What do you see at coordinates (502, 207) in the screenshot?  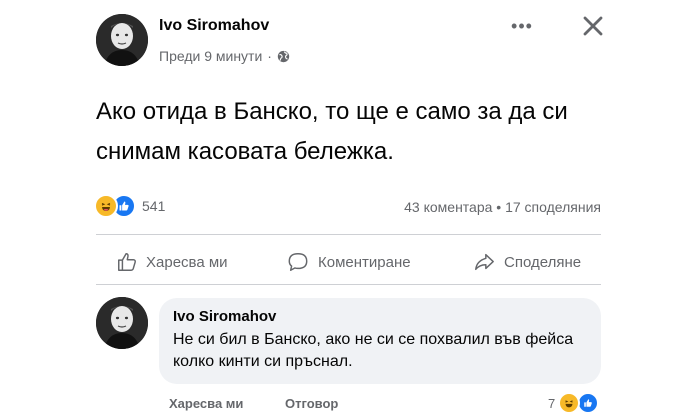 I see `comments-shares-count: 43 коментара • 17 споделяния` at bounding box center [502, 207].